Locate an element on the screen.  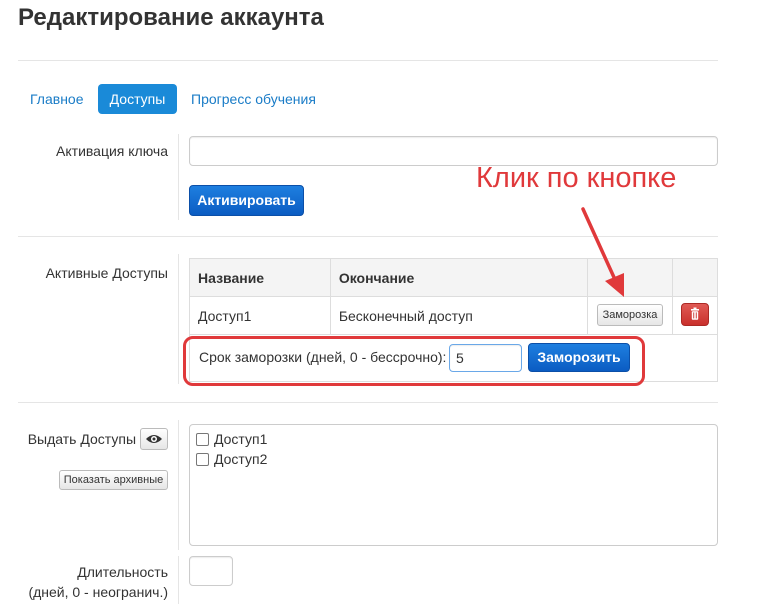
freeze-button: Заморозка is located at coordinates (630, 315).